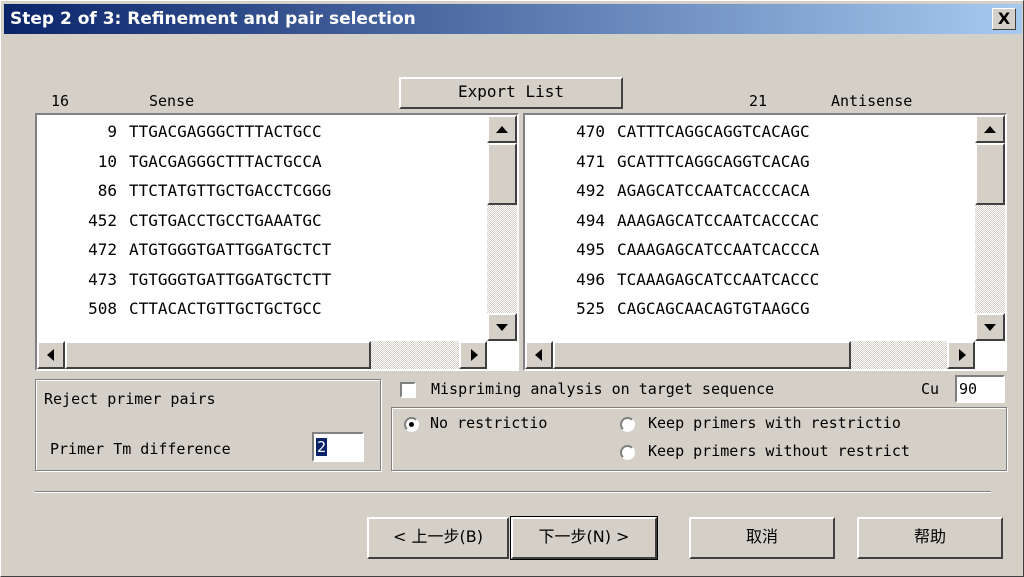 The image size is (1024, 577). I want to click on list-item: 496 TCAAAGAGCATCCAATCACCC, so click(745, 279).